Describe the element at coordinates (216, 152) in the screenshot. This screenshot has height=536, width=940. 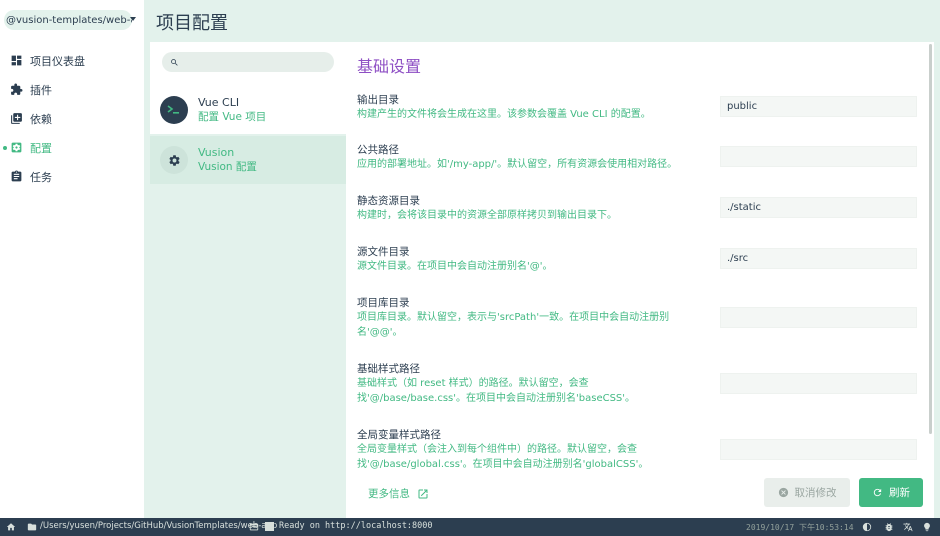
I see `config-item-name: Vusion` at that location.